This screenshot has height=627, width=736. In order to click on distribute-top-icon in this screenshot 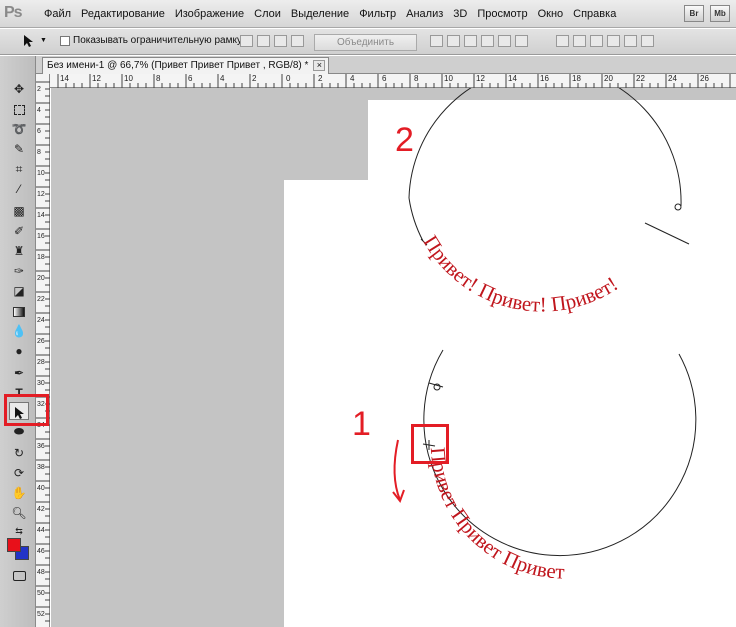, I will do `click(562, 41)`.